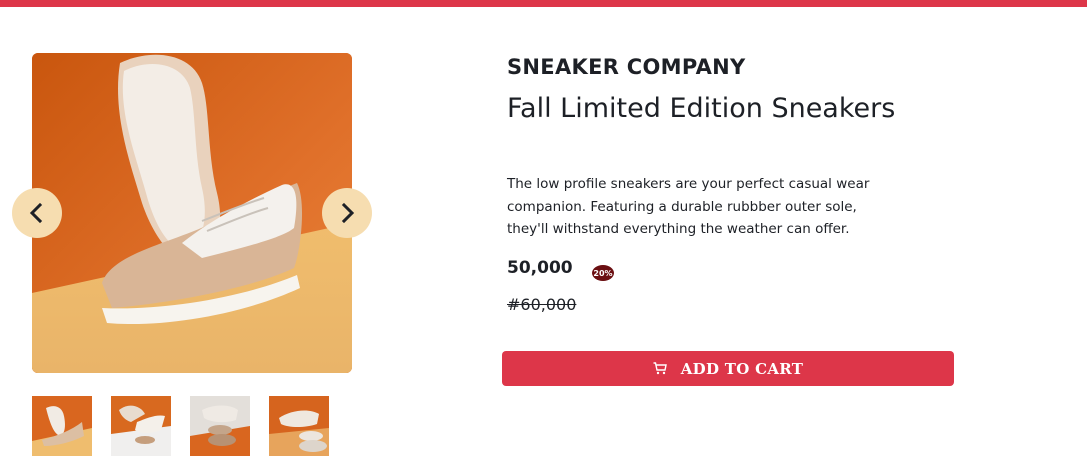 The height and width of the screenshot is (460, 1087). I want to click on next-image-button, so click(347, 213).